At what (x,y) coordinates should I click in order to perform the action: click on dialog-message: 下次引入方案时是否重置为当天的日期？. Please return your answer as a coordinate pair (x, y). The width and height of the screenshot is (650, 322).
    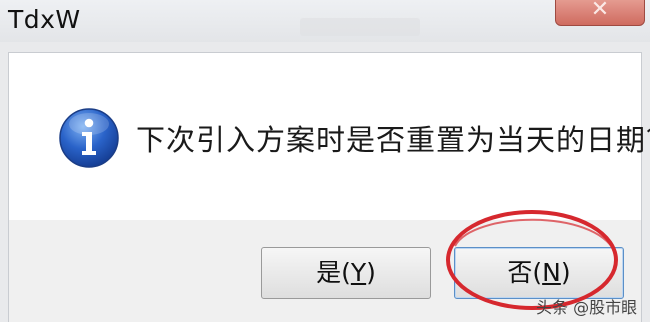
    Looking at the image, I should click on (393, 140).